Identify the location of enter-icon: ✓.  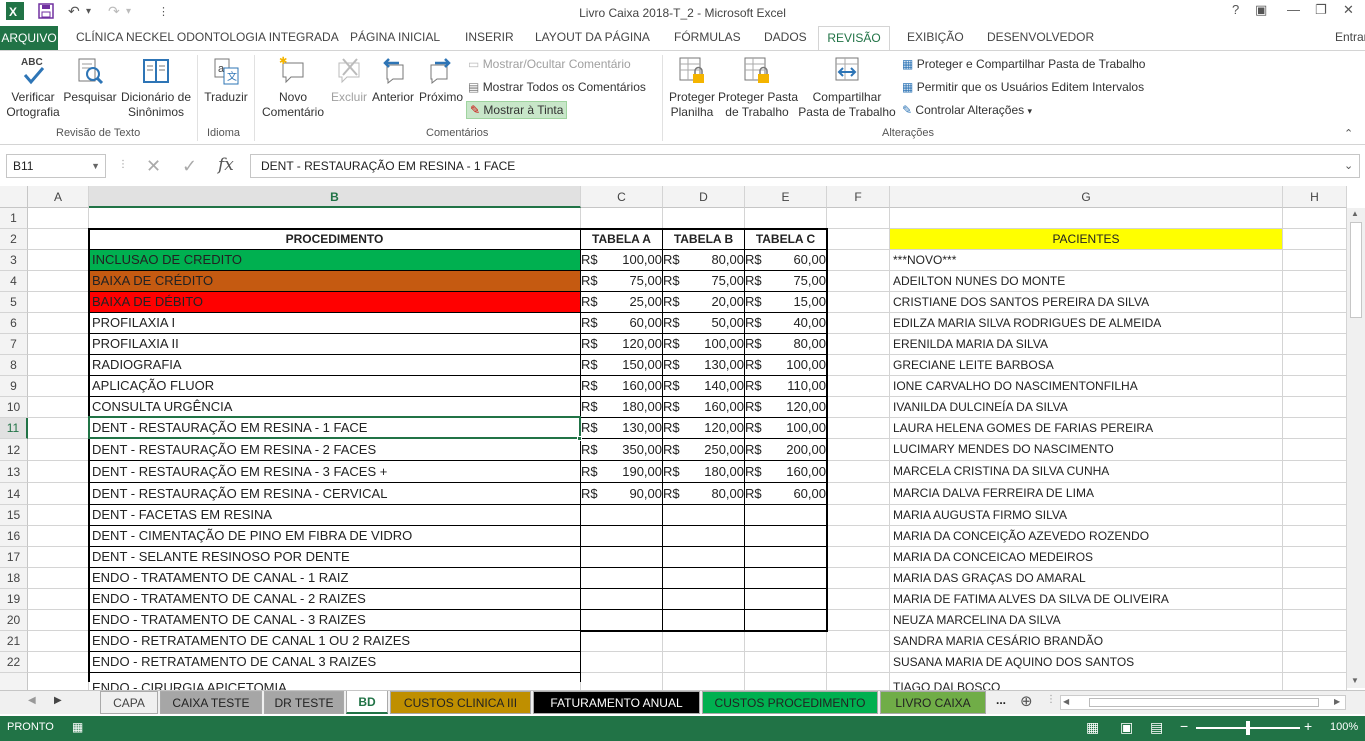
(189, 166).